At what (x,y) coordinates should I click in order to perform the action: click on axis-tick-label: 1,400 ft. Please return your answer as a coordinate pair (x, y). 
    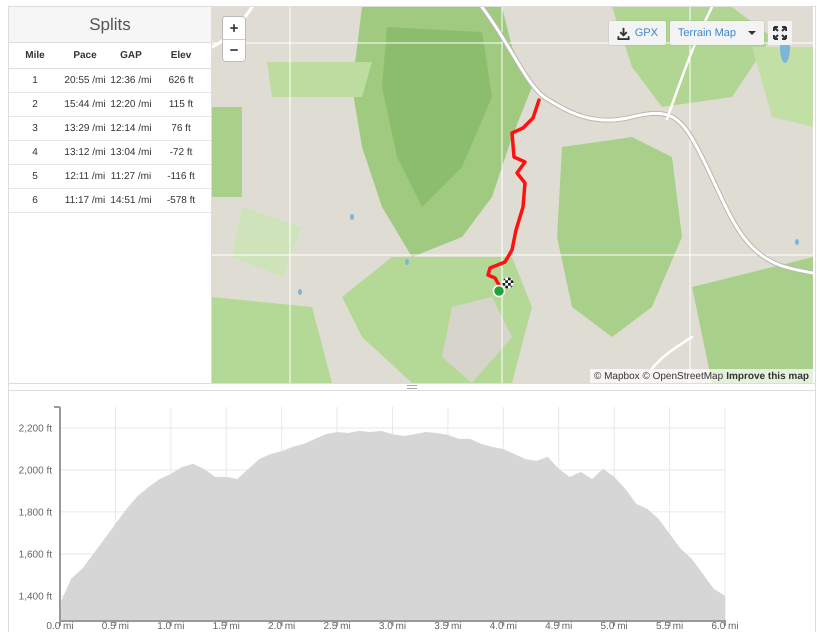
    Looking at the image, I should click on (35, 596).